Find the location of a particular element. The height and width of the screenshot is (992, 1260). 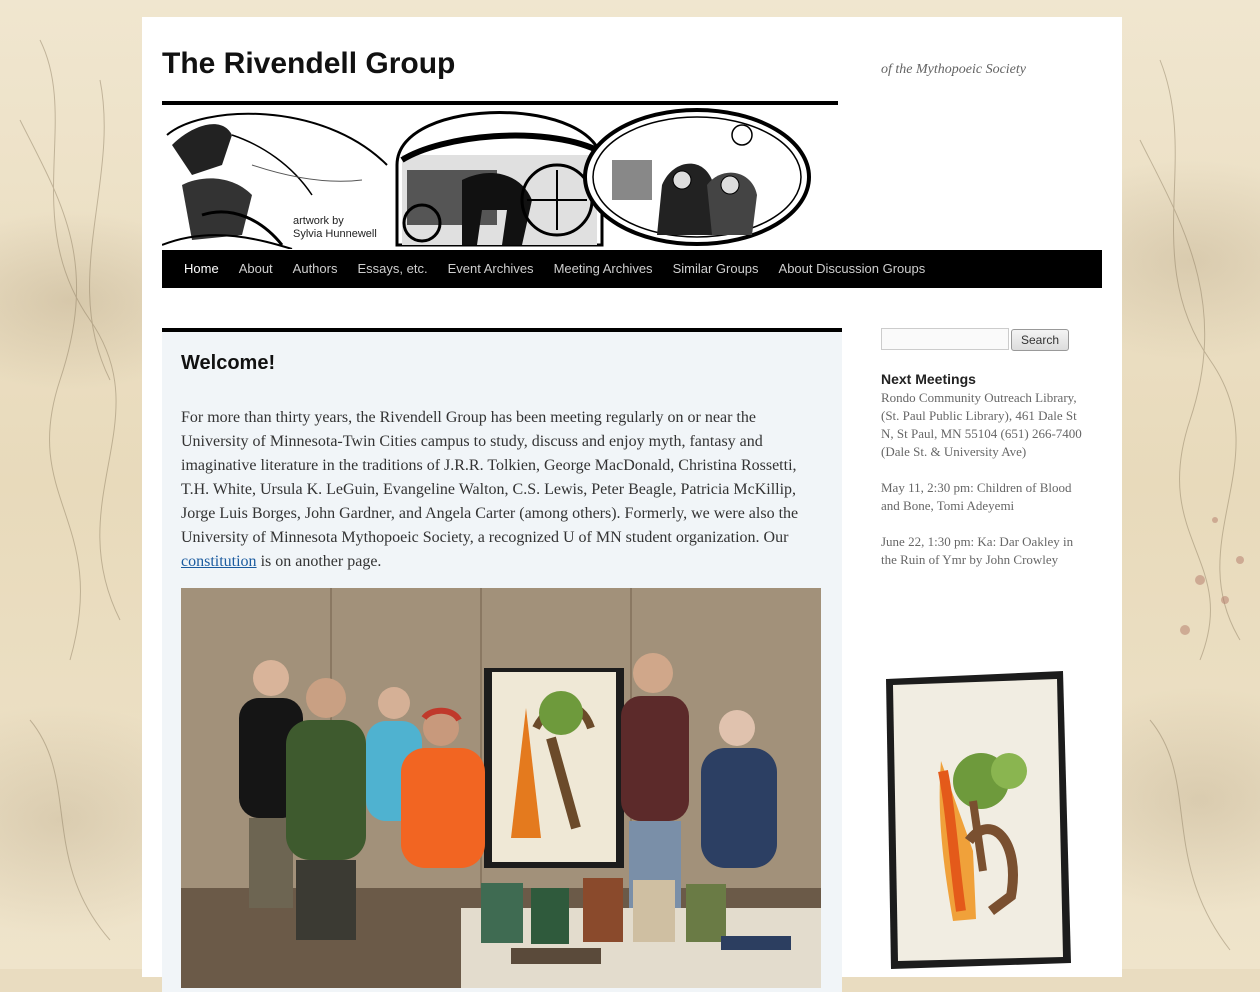

nav-about-discussion-groups: About Discussion Groups is located at coordinates (852, 269).